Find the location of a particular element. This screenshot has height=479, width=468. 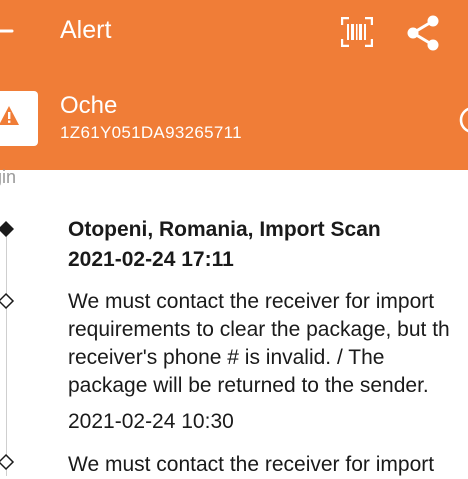

back-arrow-icon is located at coordinates (7, 31).